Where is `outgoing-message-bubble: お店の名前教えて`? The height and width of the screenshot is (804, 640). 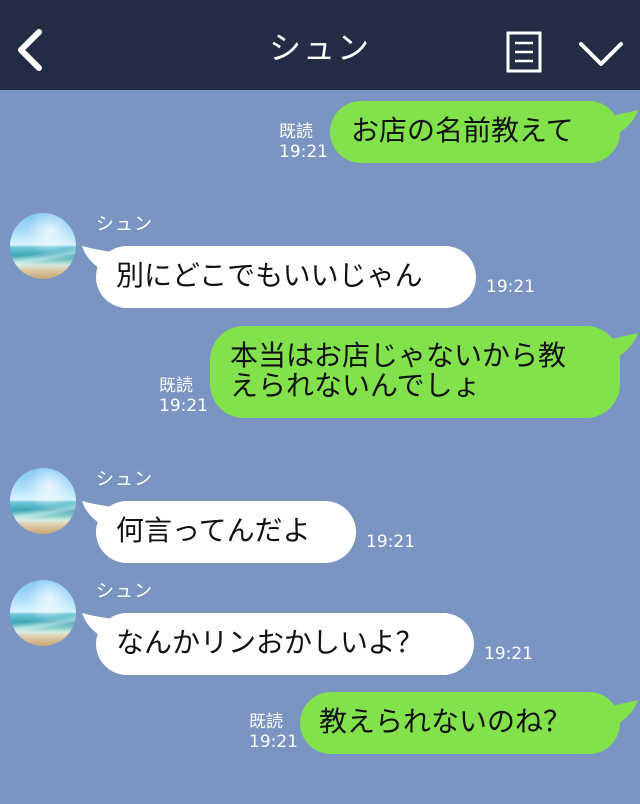
outgoing-message-bubble: お店の名前教えて is located at coordinates (475, 132).